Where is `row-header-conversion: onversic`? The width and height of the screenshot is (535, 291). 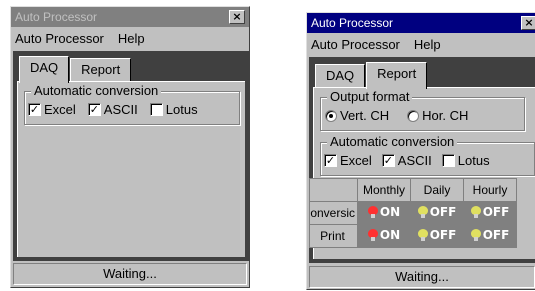
row-header-conversion: onversic is located at coordinates (333, 213).